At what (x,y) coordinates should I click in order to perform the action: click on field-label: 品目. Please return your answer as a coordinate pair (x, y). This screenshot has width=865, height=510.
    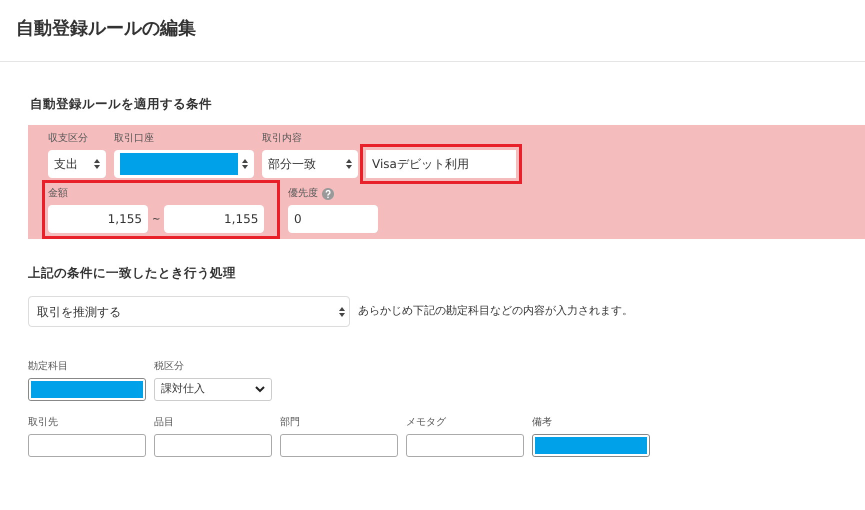
    Looking at the image, I should click on (164, 423).